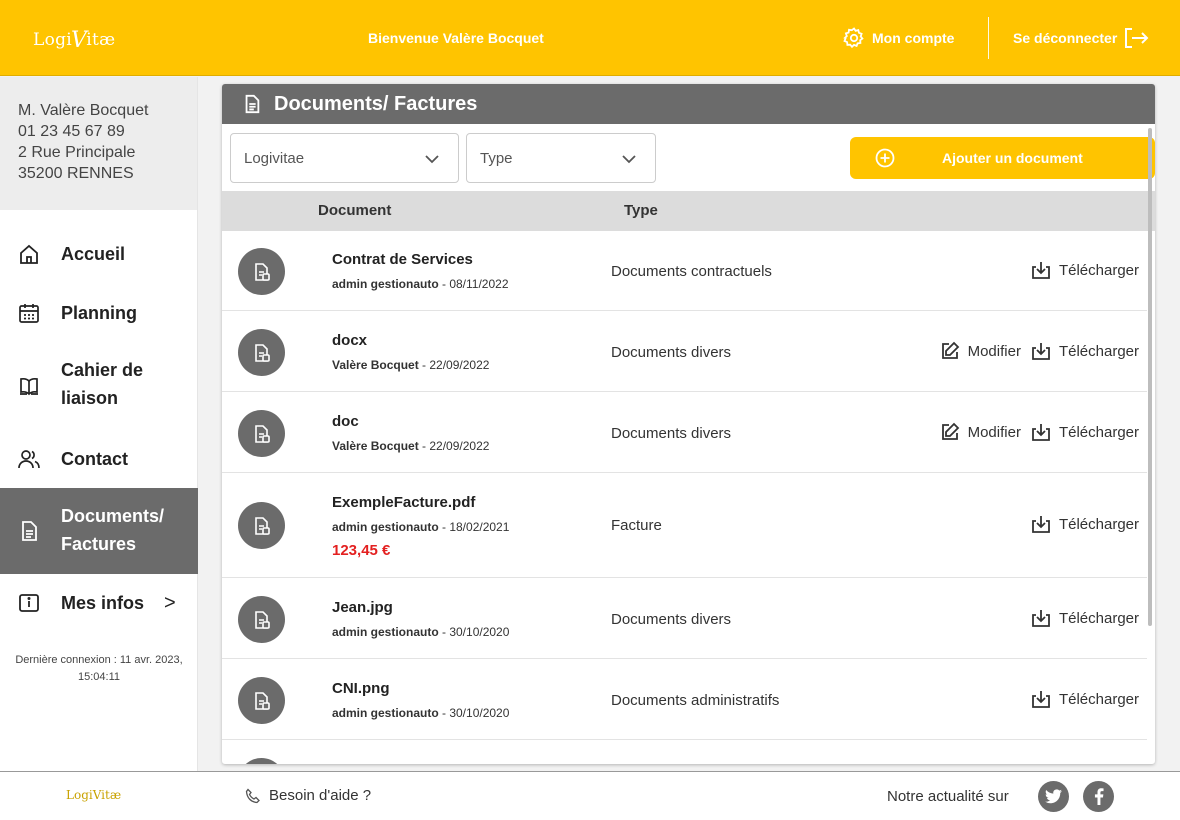 This screenshot has width=1180, height=820. Describe the element at coordinates (375, 446) in the screenshot. I see `document-author: Valère Bocquet` at that location.